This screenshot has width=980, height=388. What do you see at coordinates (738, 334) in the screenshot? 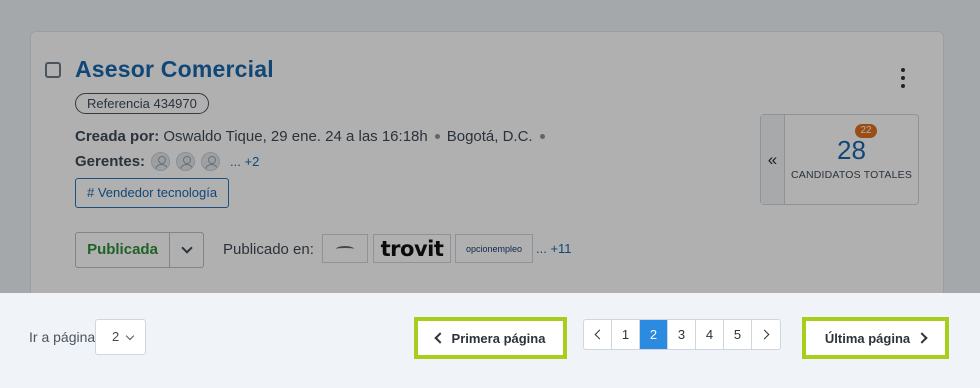
I see `page-button-5: 5` at bounding box center [738, 334].